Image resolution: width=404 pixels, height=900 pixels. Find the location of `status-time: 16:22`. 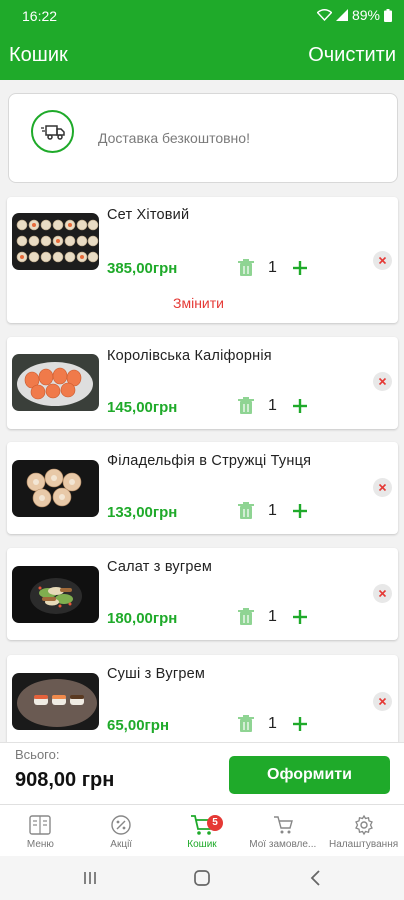

status-time: 16:22 is located at coordinates (40, 16).